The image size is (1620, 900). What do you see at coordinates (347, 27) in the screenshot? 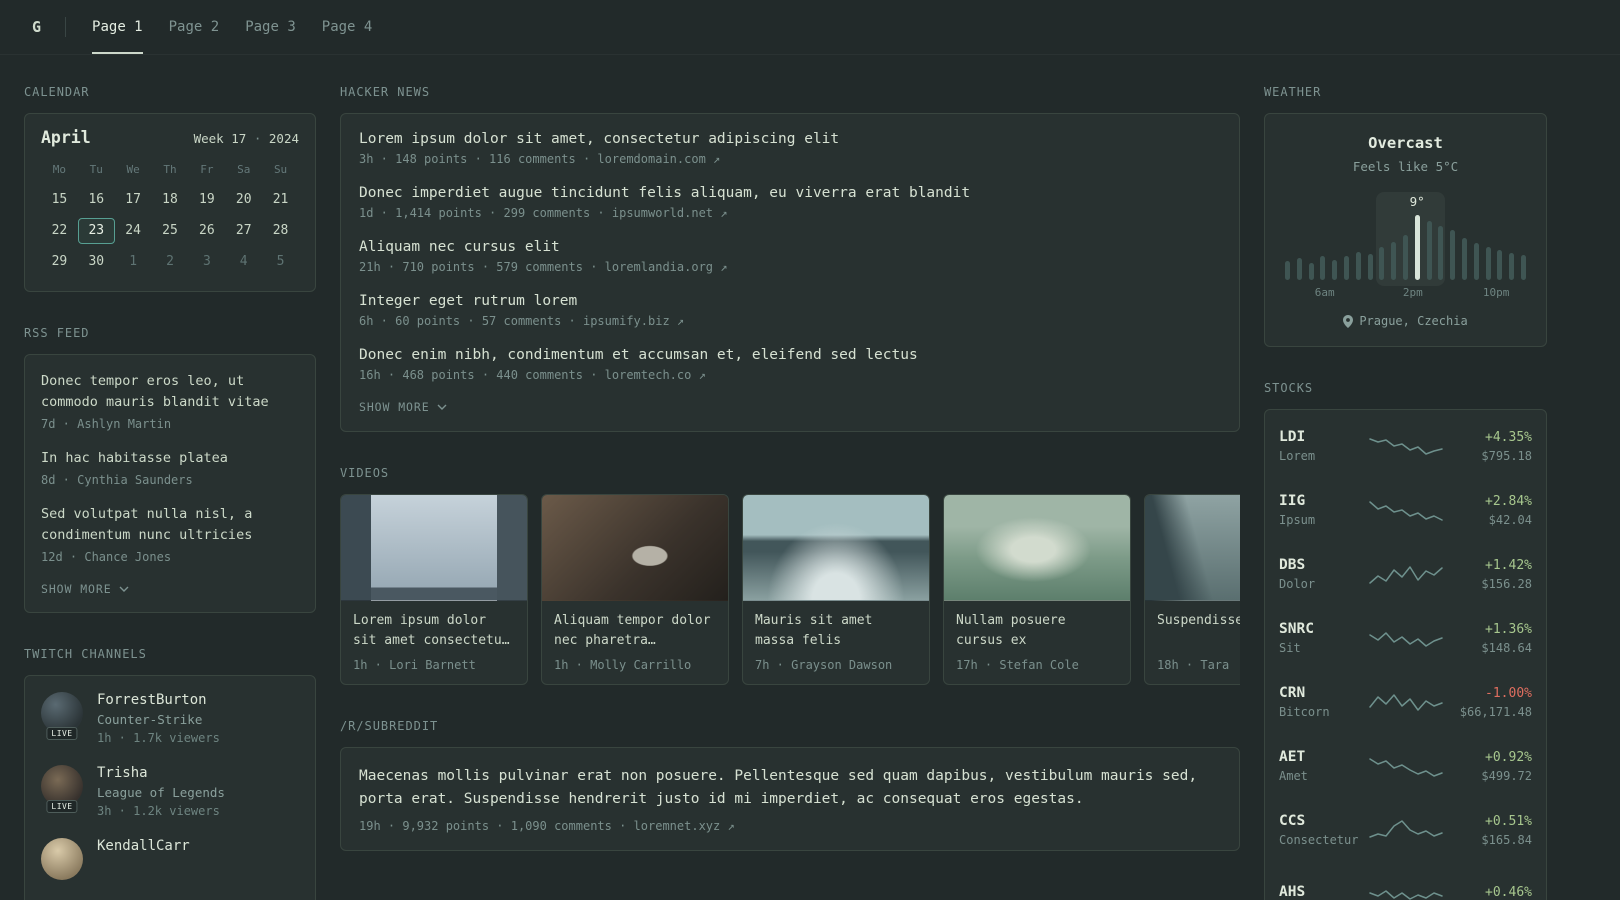
I see `tab-page-4: Page 4` at bounding box center [347, 27].